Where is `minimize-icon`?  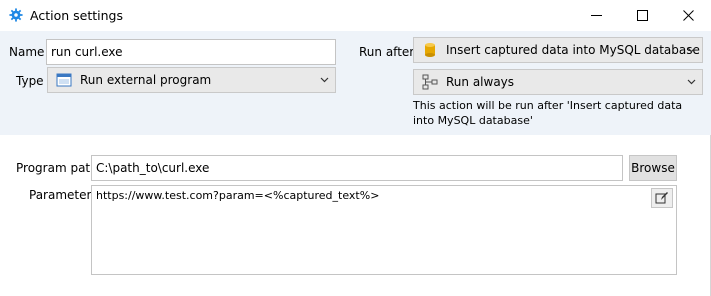 minimize-icon is located at coordinates (596, 15).